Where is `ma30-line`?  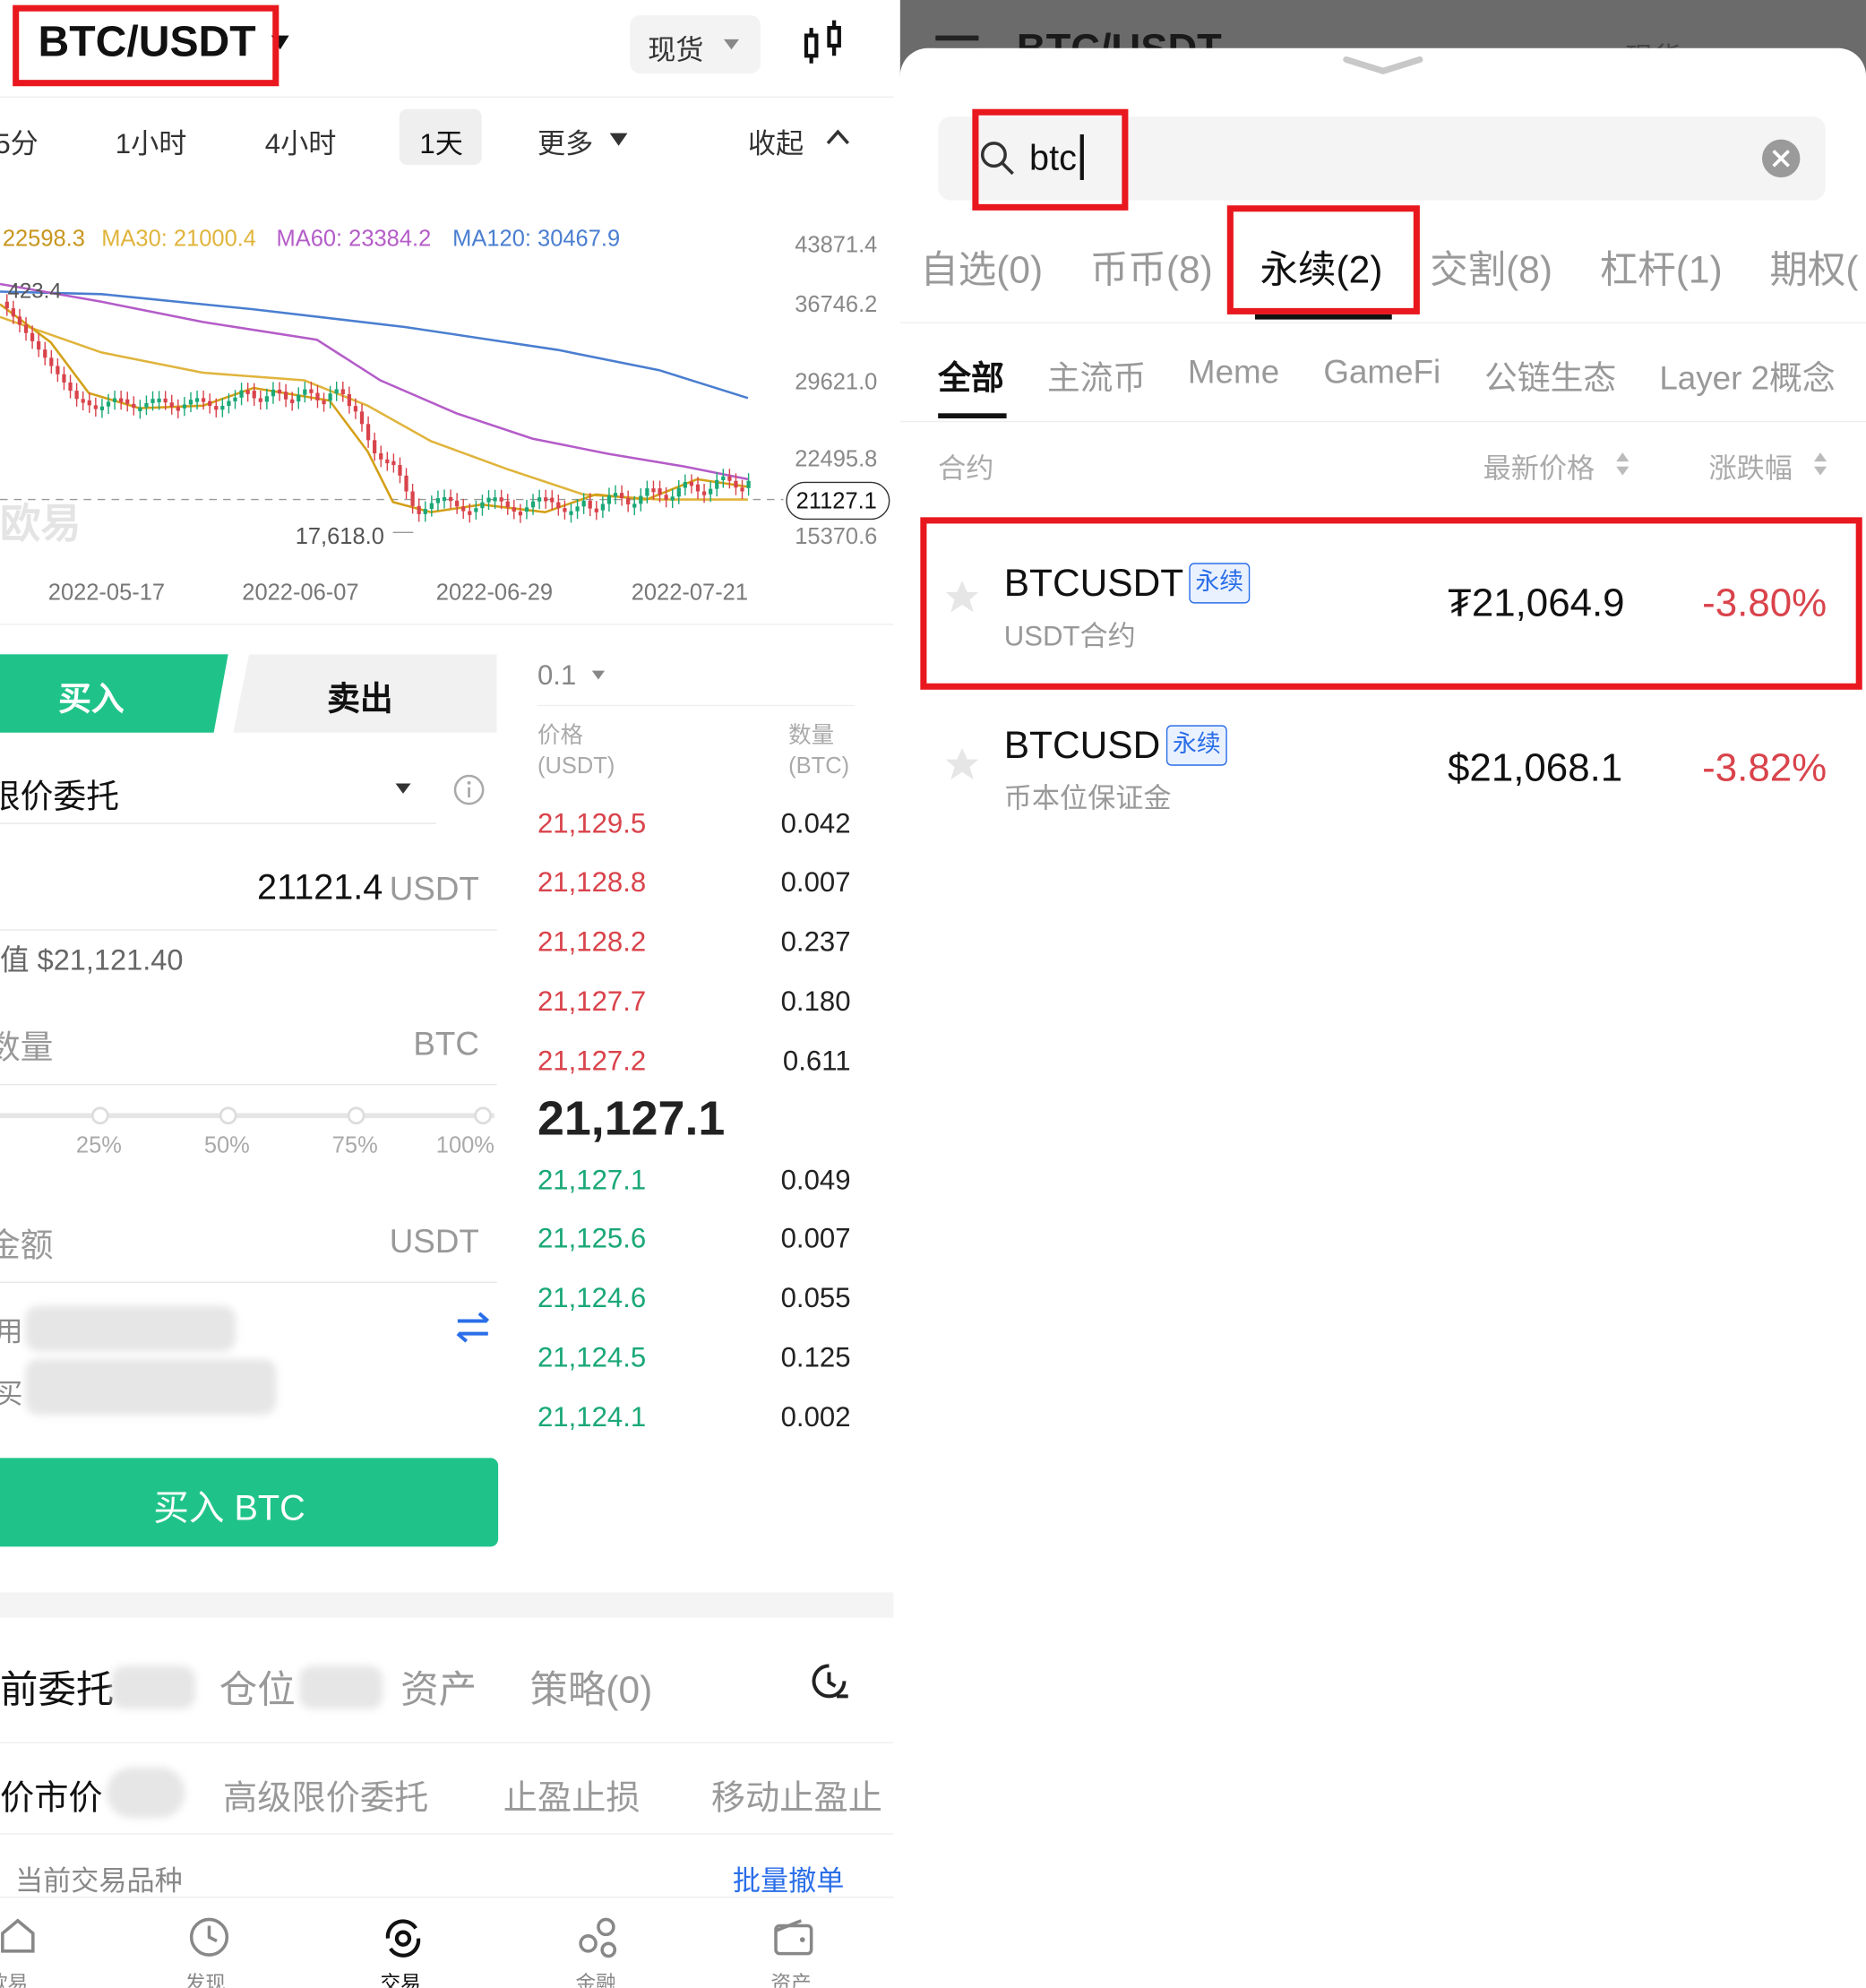 ma30-line is located at coordinates (374, 408).